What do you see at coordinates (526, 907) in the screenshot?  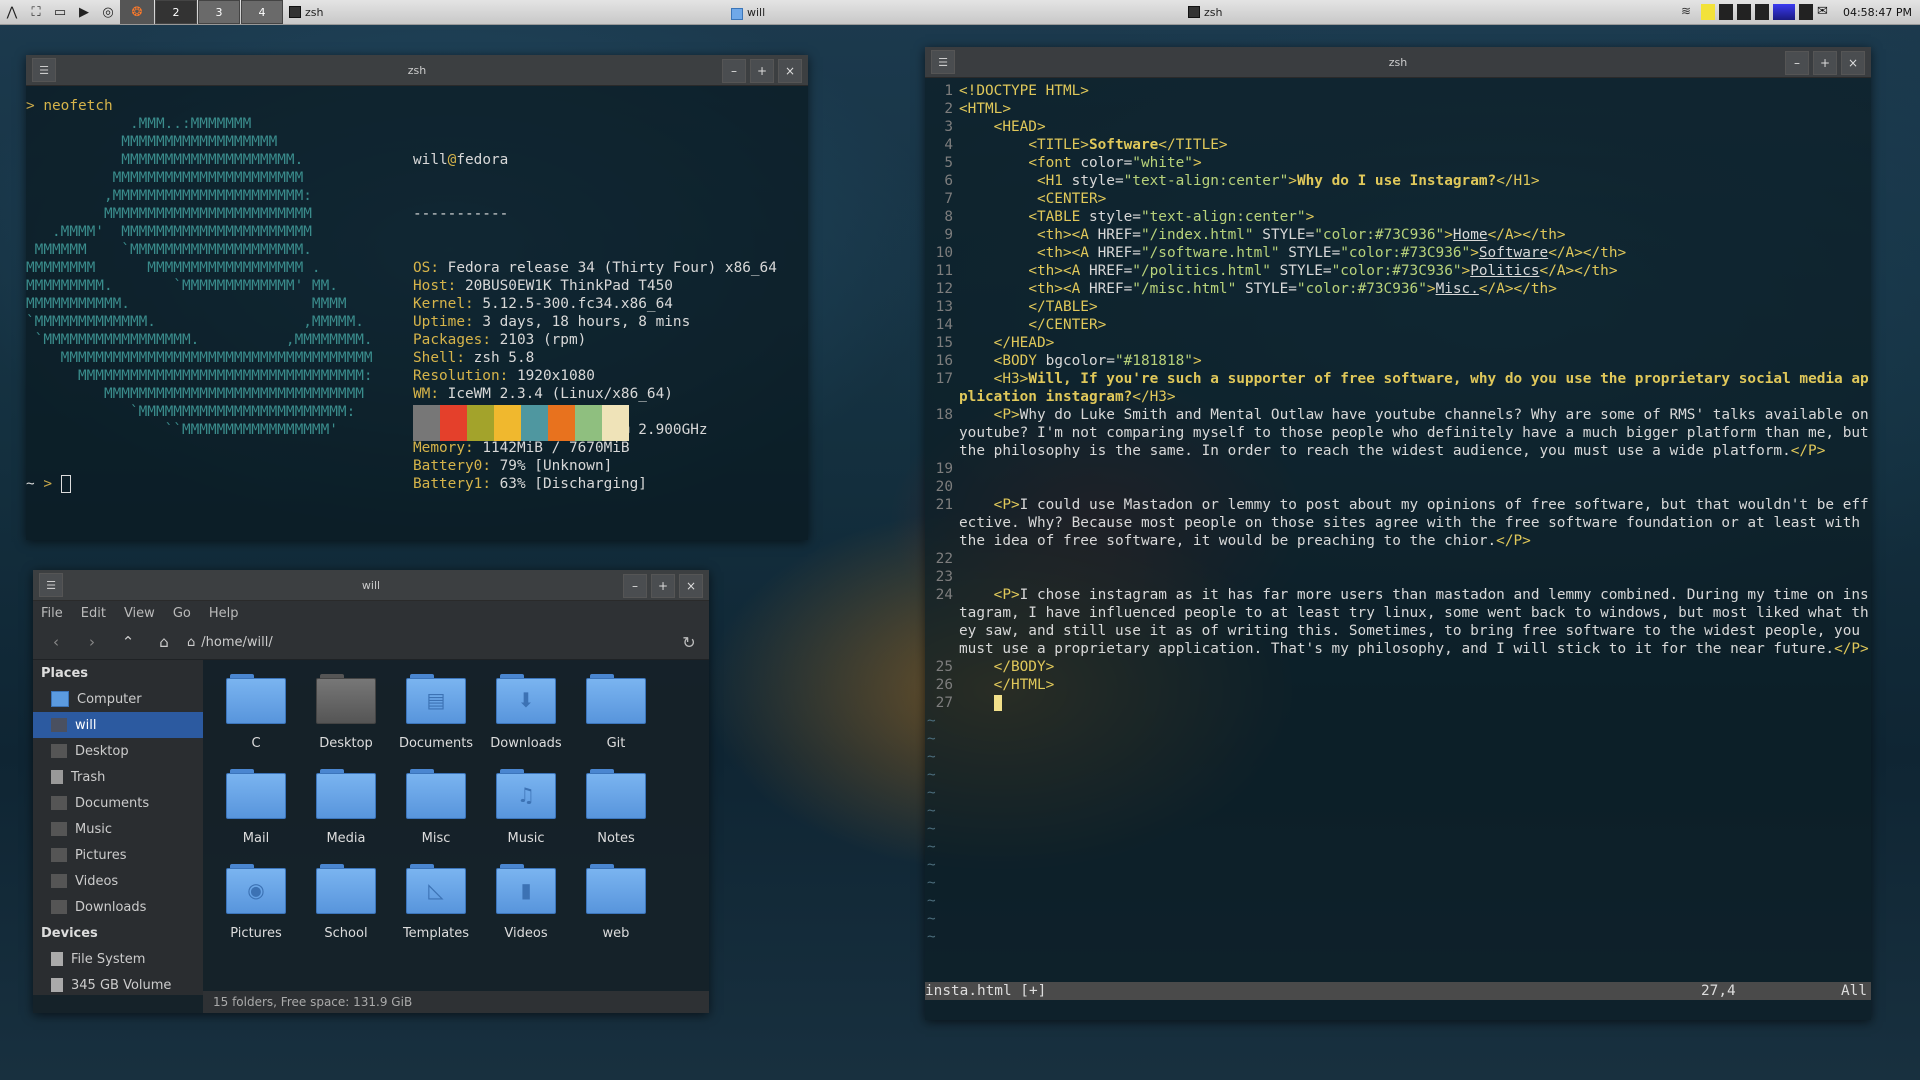 I see `folder-item: ▮ Videos` at bounding box center [526, 907].